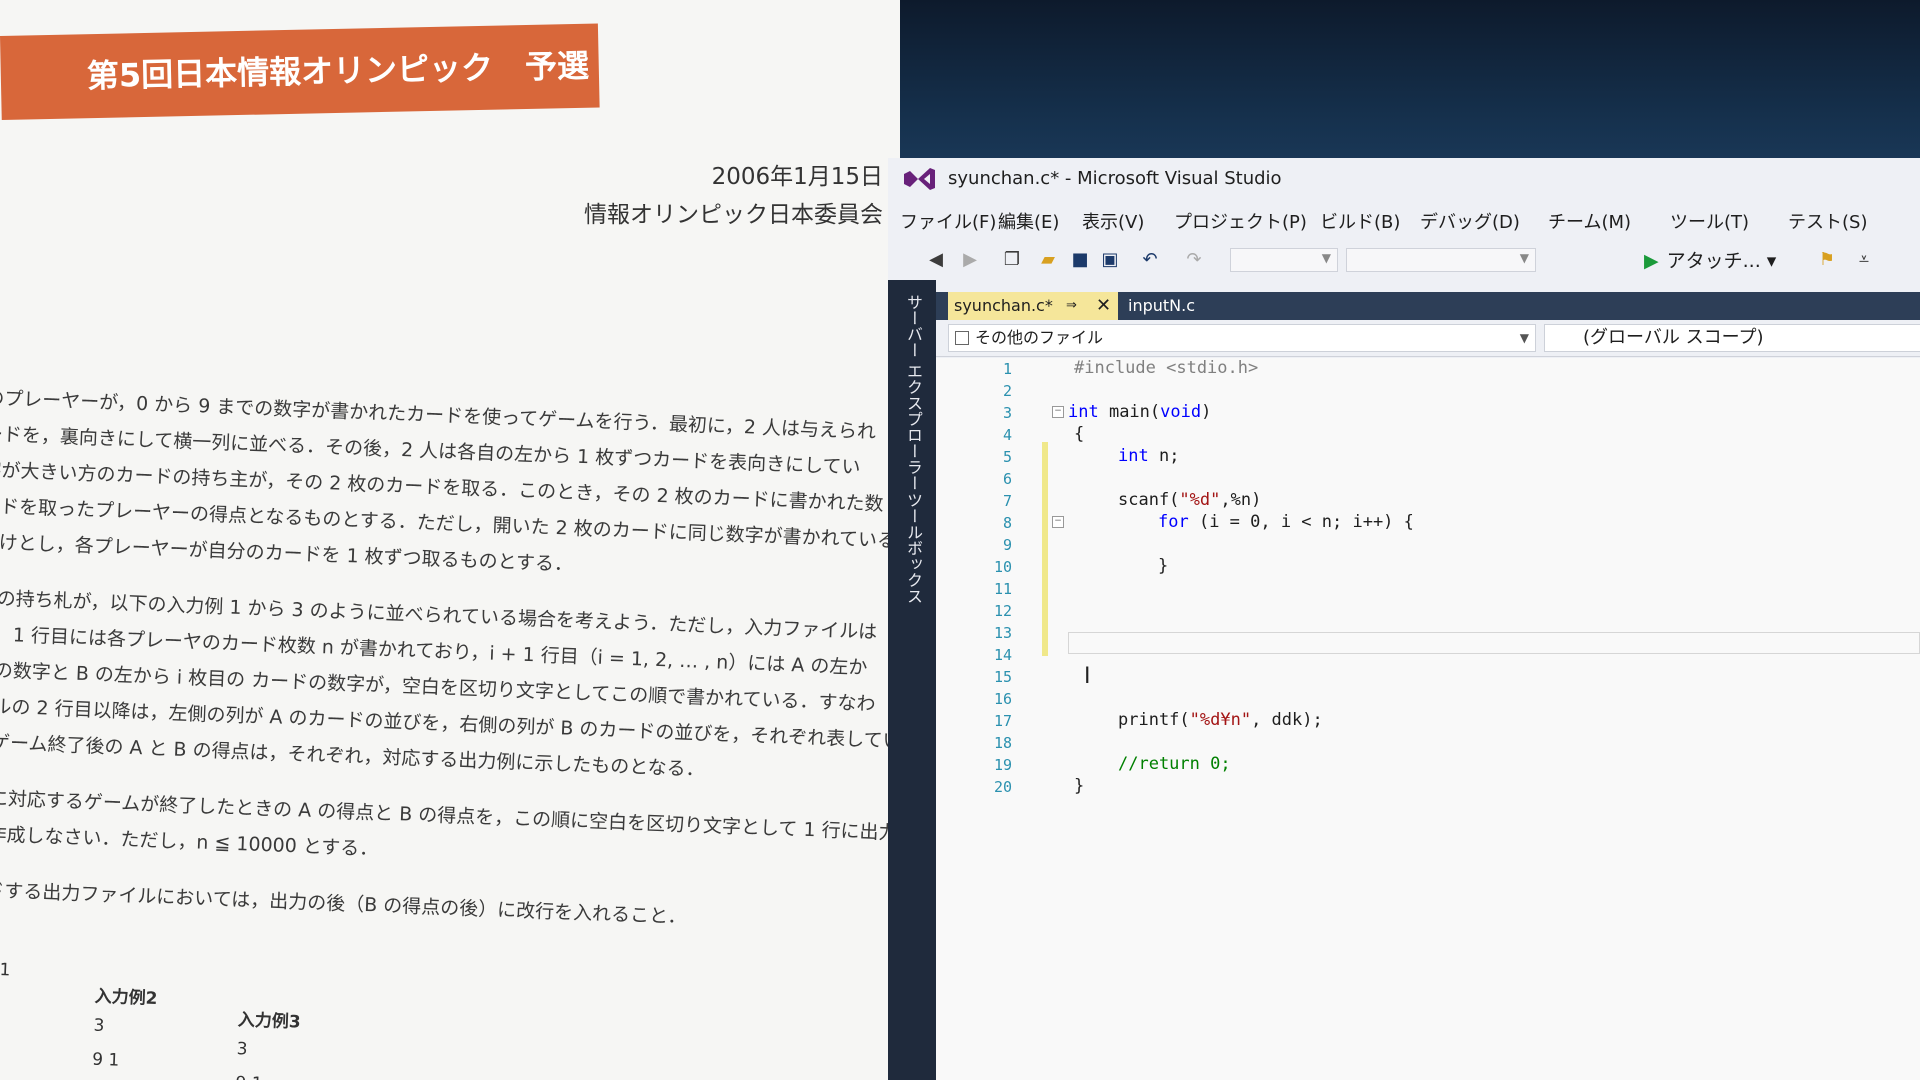  I want to click on example2-line: 9 1, so click(105, 1060).